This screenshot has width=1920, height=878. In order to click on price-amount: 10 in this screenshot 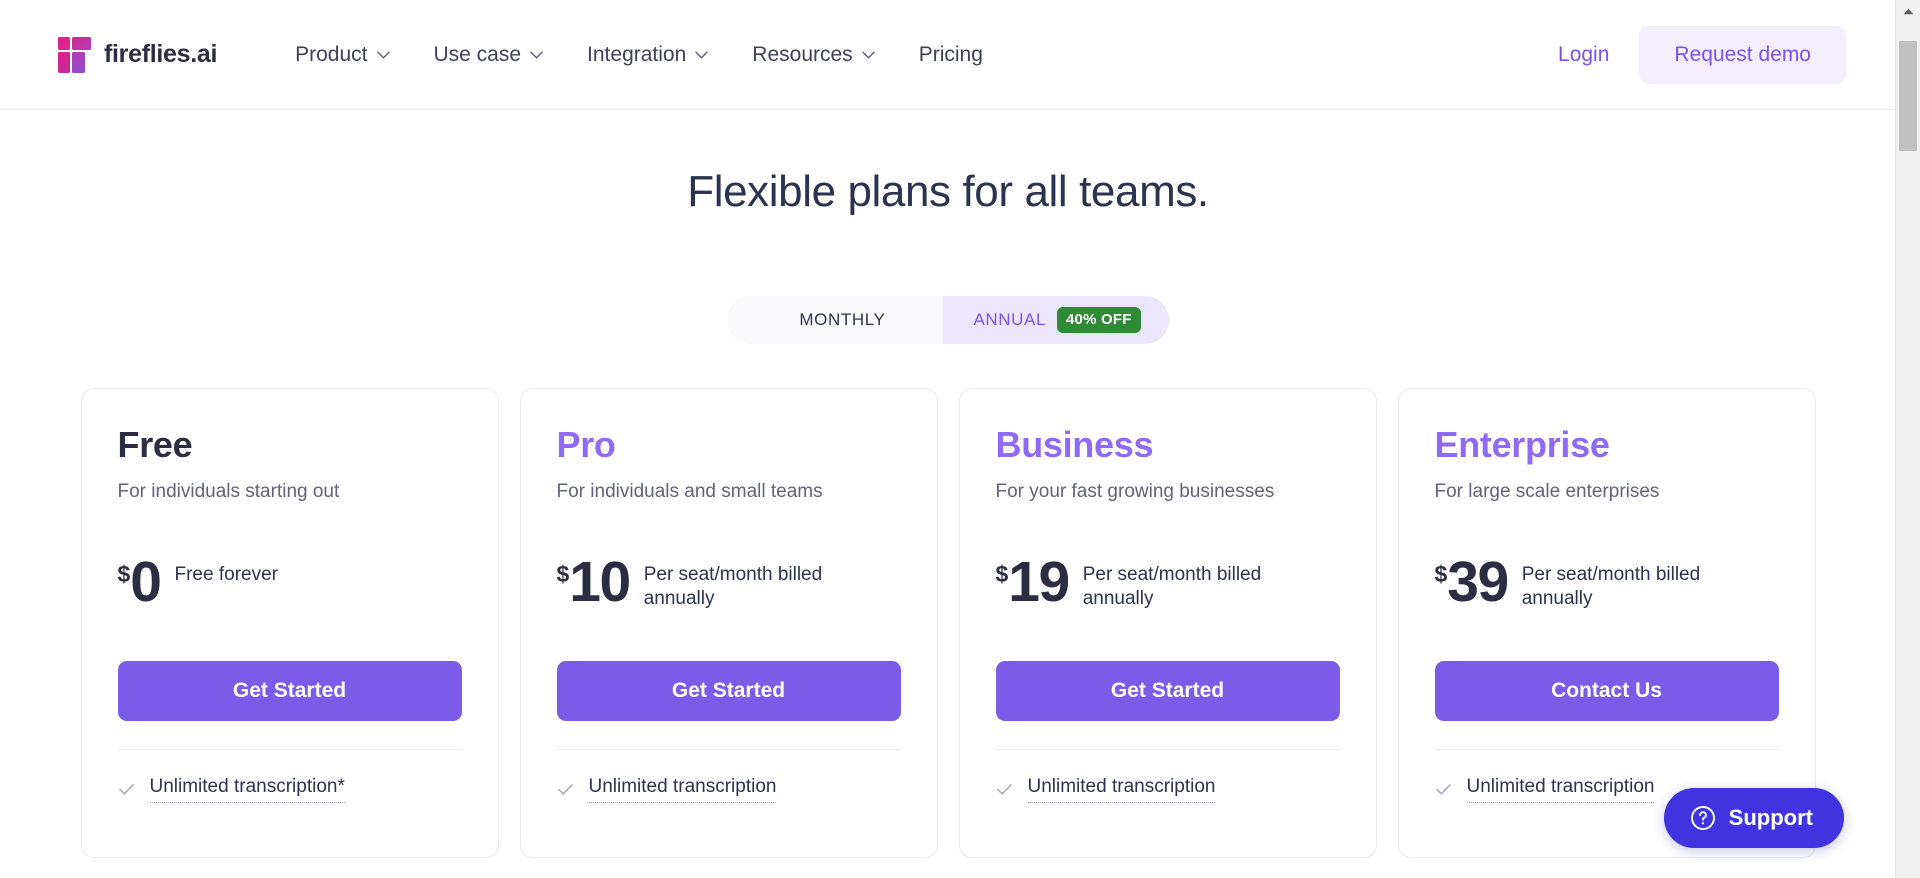, I will do `click(600, 581)`.